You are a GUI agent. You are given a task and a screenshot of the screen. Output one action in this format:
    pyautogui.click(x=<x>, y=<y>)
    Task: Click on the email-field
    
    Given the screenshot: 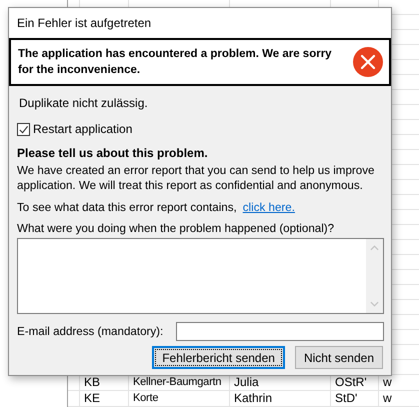 What is the action you would take?
    pyautogui.click(x=280, y=331)
    